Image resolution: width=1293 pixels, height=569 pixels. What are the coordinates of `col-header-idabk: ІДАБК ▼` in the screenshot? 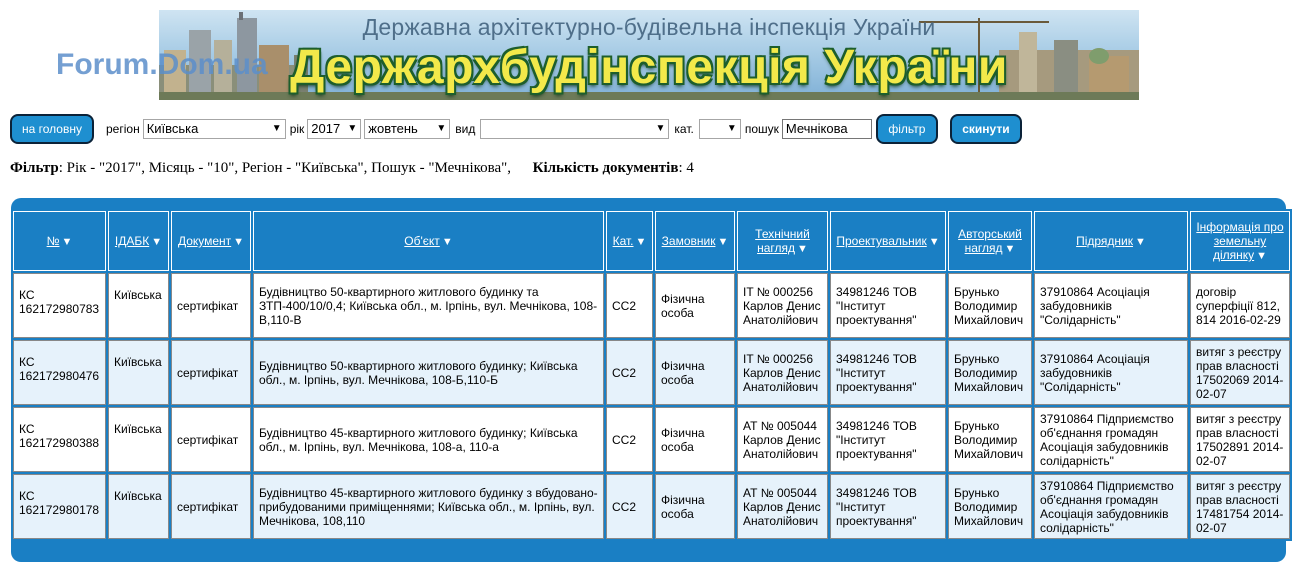 It's located at (138, 241).